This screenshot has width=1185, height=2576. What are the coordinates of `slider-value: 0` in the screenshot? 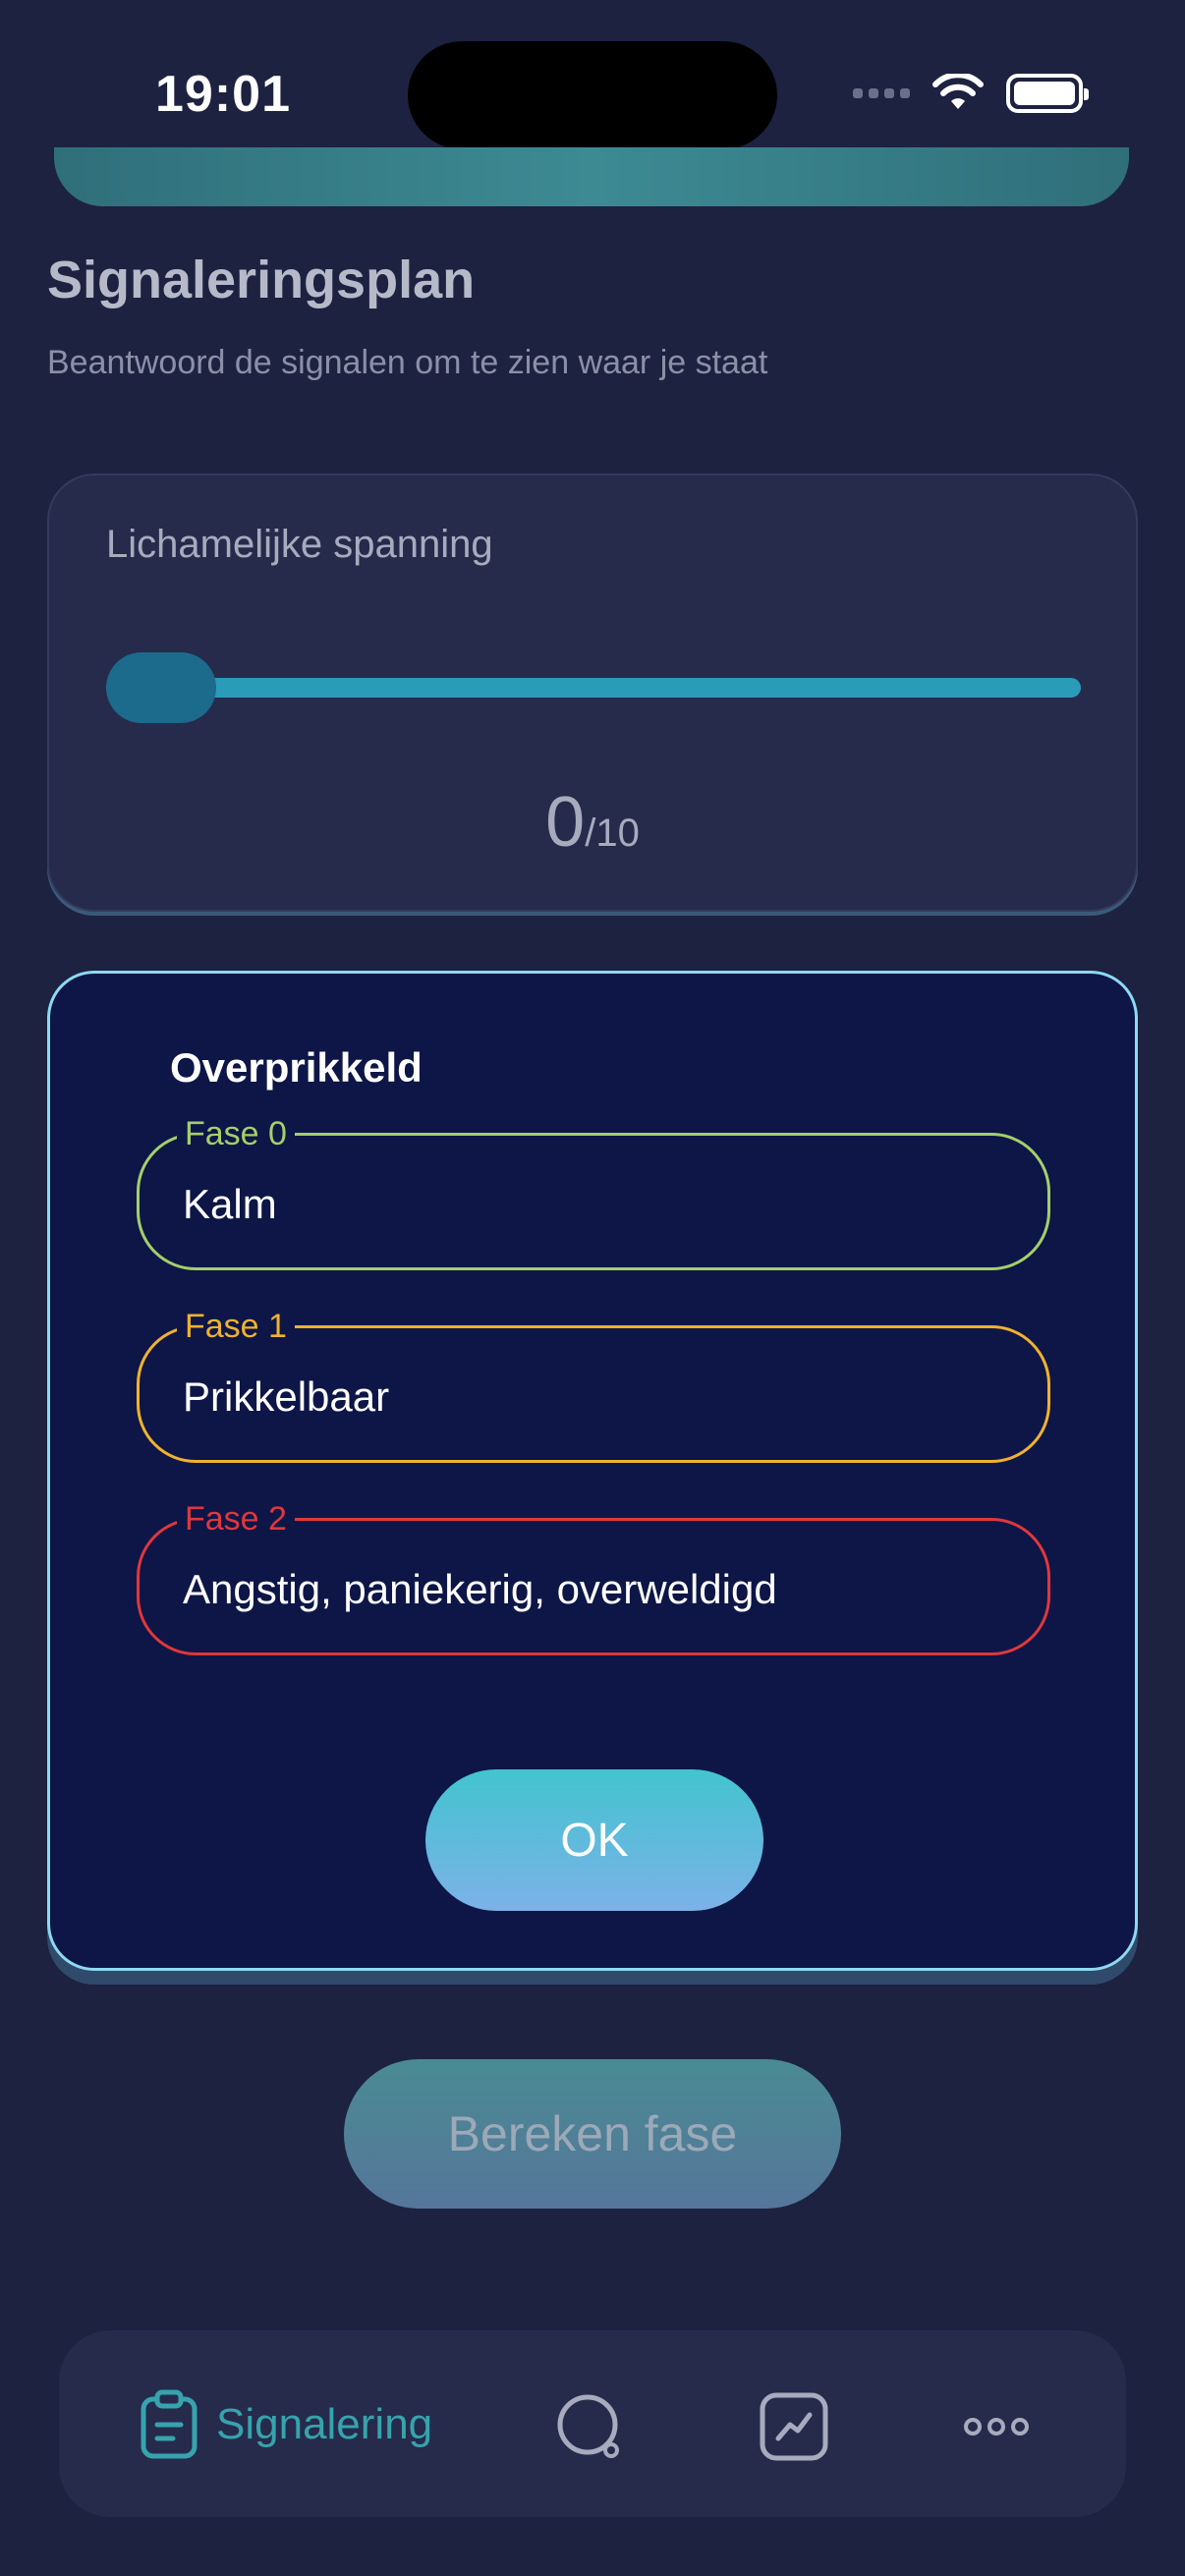 It's located at (565, 822).